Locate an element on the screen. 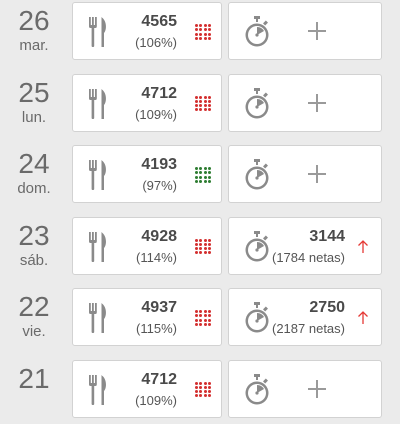 This screenshot has height=424, width=400. kcal-percent: (109%) is located at coordinates (156, 401).